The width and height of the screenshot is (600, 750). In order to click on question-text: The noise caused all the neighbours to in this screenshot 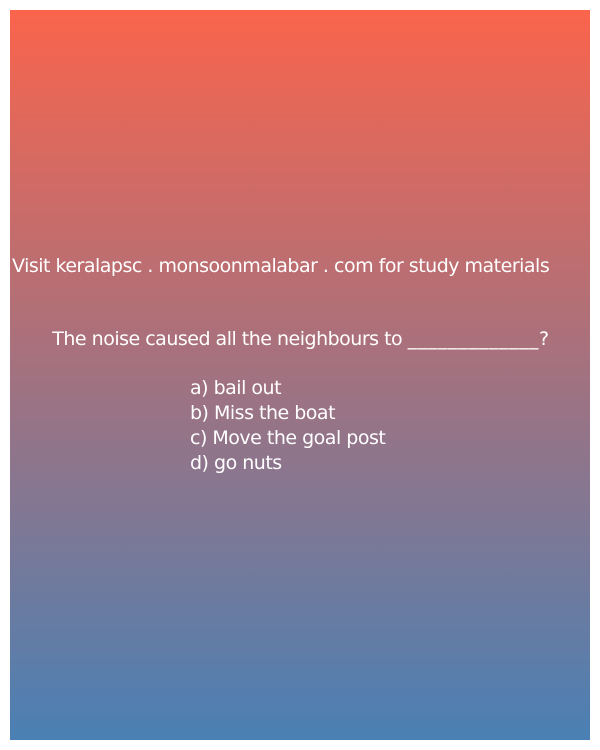, I will do `click(230, 339)`.